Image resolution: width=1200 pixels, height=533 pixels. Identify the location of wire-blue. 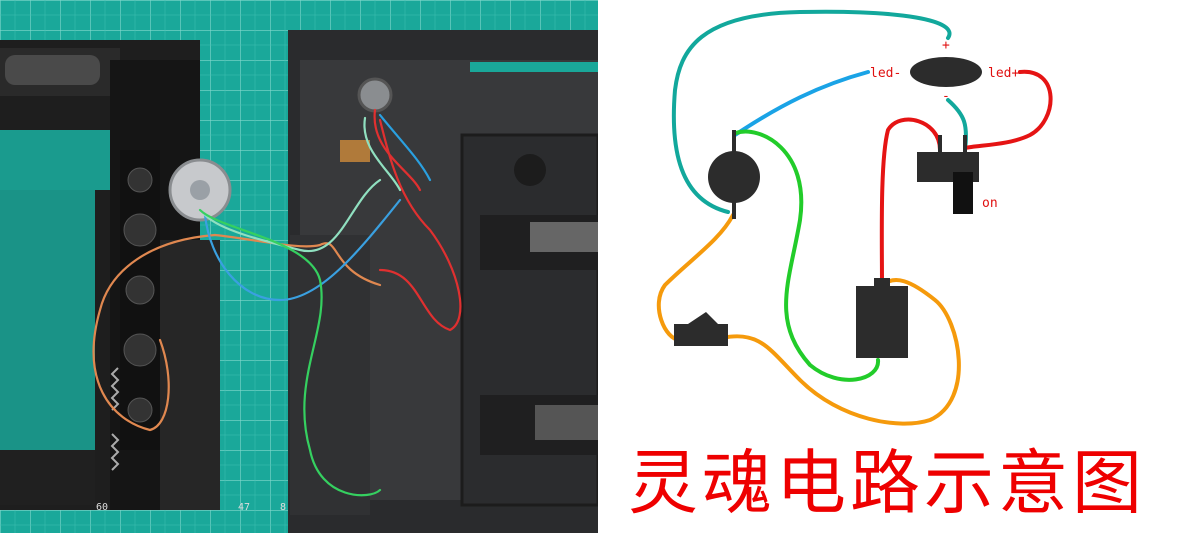
(801, 103).